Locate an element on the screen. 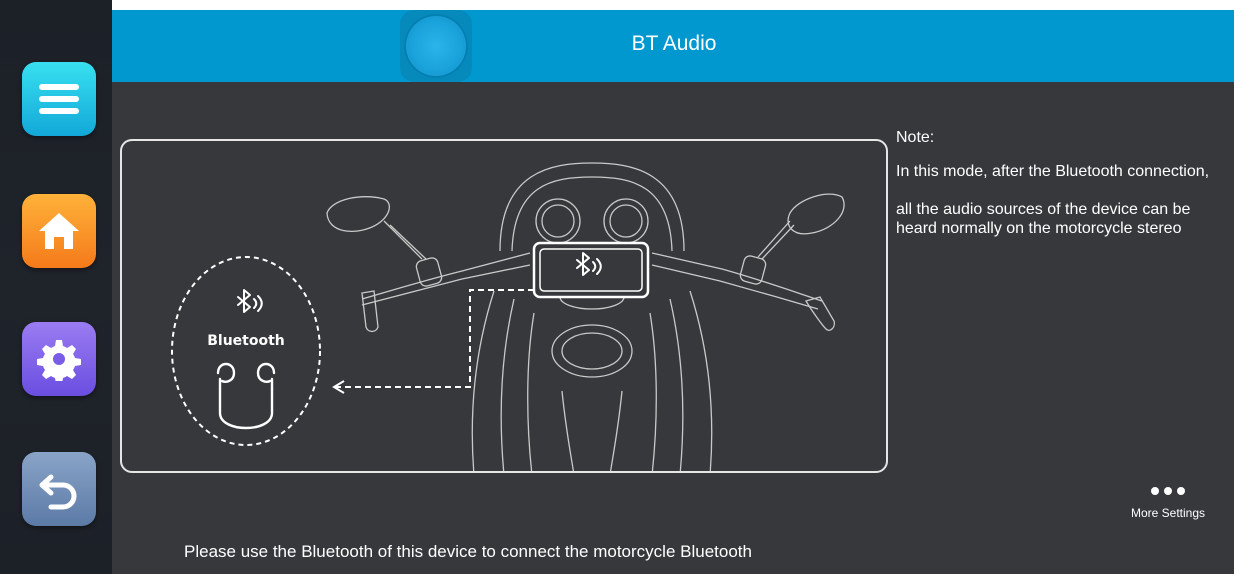 The image size is (1234, 574). more-settings-label: More Settings is located at coordinates (1168, 513).